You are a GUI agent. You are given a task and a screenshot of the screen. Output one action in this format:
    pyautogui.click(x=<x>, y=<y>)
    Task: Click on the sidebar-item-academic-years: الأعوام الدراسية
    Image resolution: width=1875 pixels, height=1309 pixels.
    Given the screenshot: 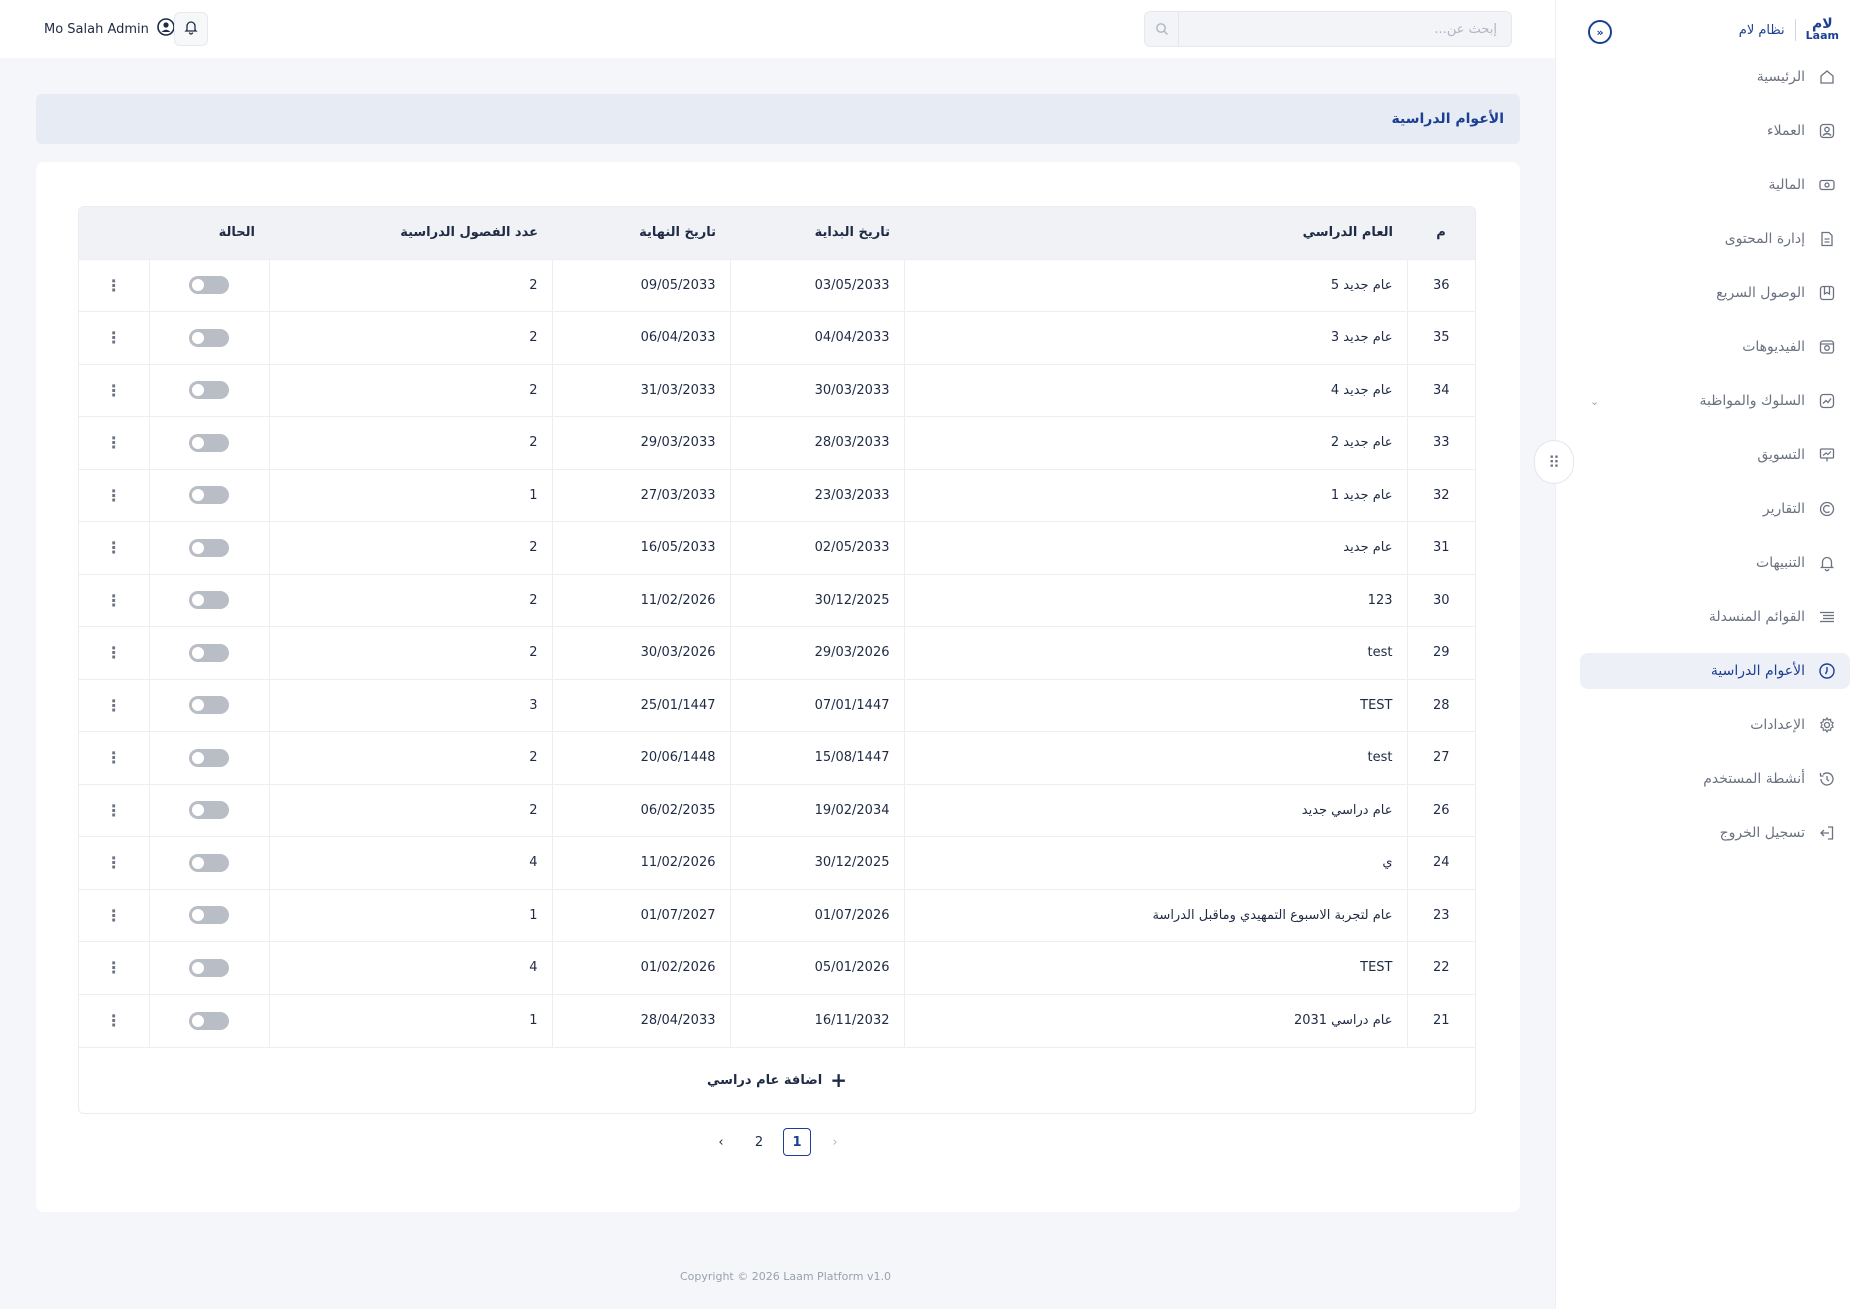 What is the action you would take?
    pyautogui.click(x=1715, y=671)
    